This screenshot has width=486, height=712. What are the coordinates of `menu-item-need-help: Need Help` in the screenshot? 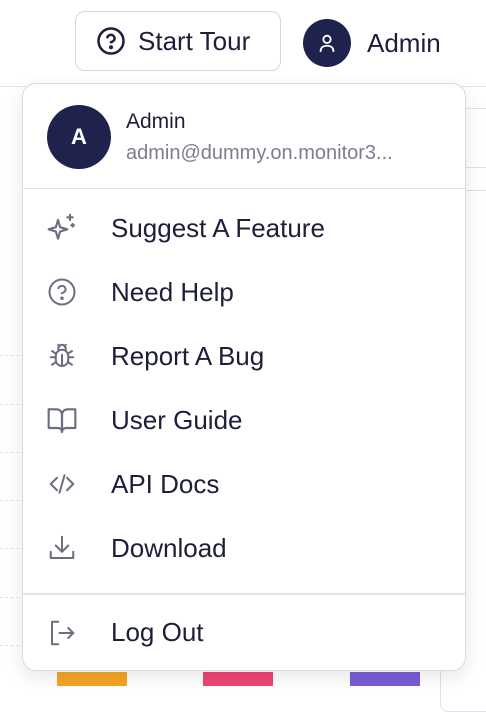 It's located at (244, 292).